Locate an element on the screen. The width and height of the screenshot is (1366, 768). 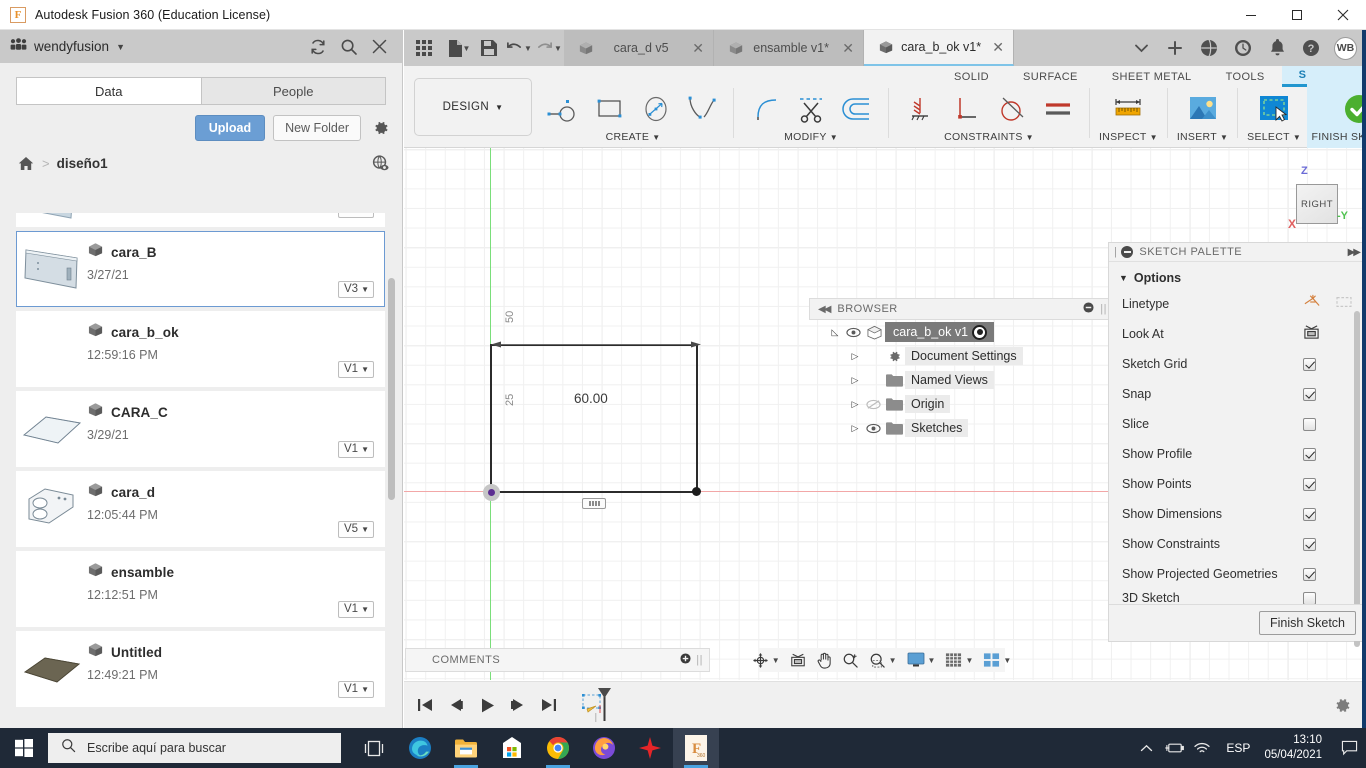
sketch-point-right is located at coordinates (696, 491).